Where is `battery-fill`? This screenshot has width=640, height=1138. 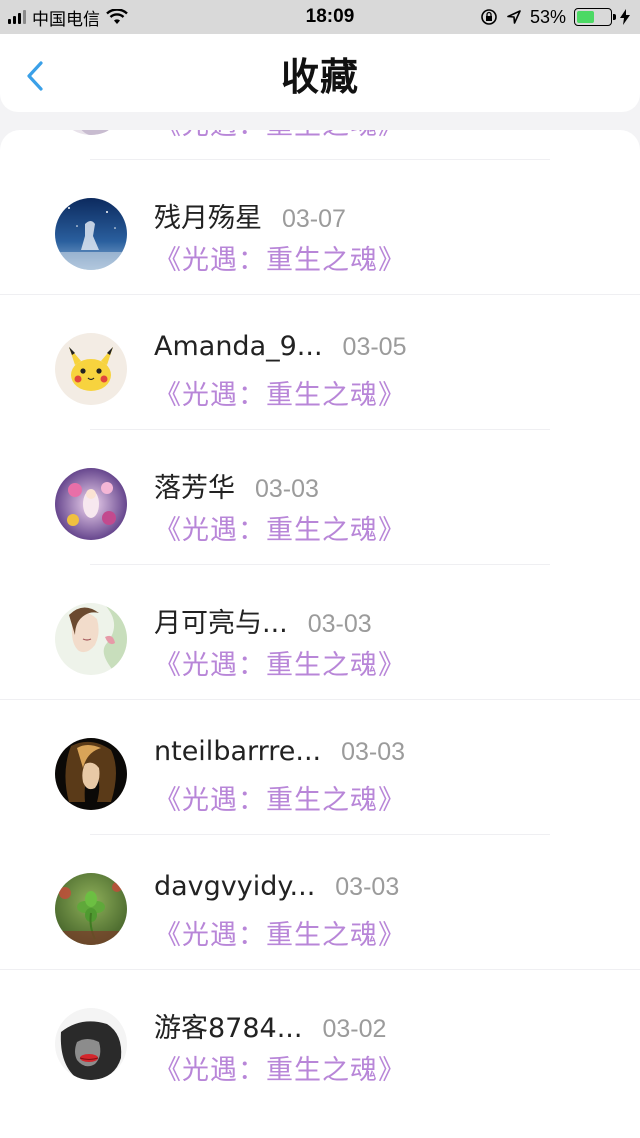
battery-fill is located at coordinates (585, 17).